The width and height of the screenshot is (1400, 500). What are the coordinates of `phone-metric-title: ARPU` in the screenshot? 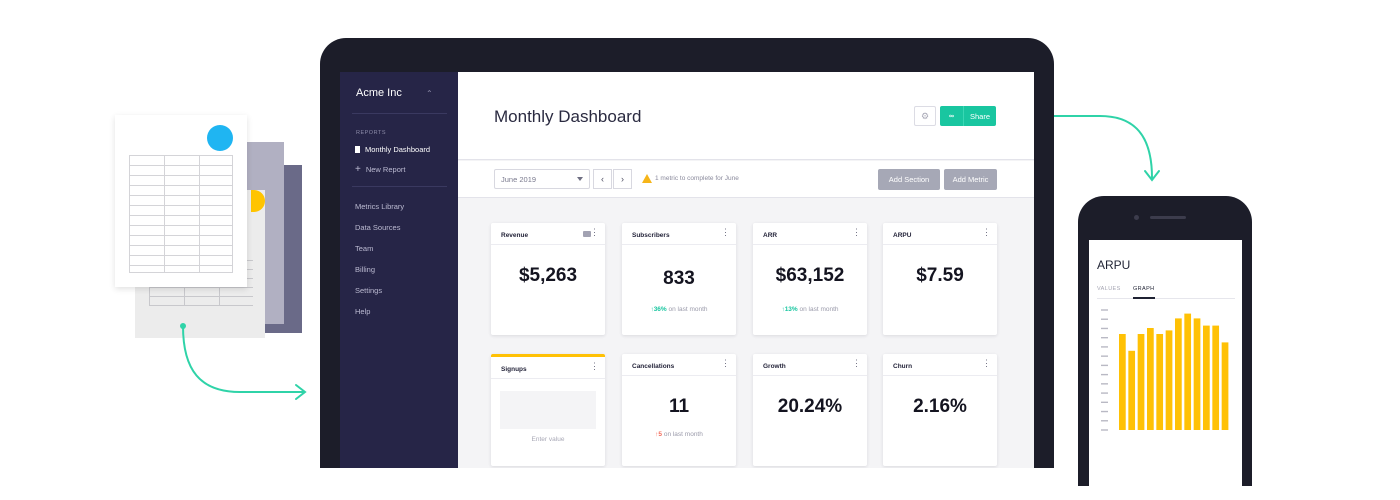 It's located at (1114, 265).